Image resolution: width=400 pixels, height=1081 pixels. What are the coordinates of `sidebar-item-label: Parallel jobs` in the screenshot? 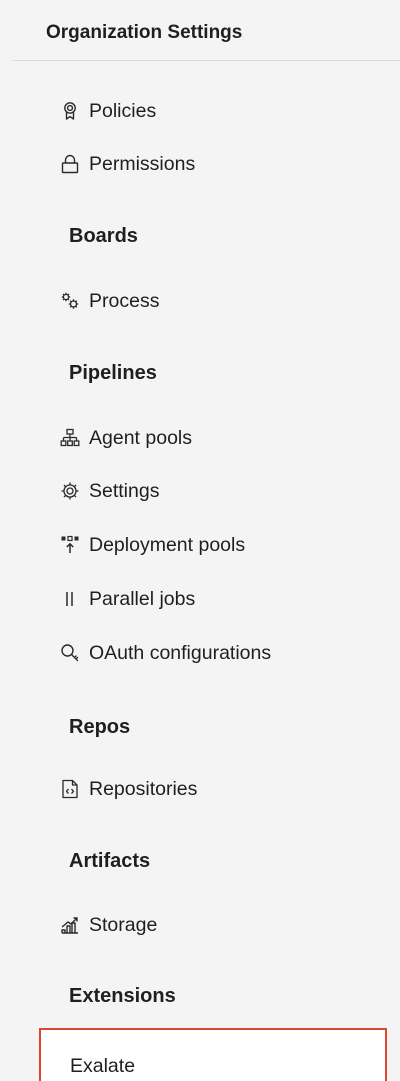 It's located at (142, 598).